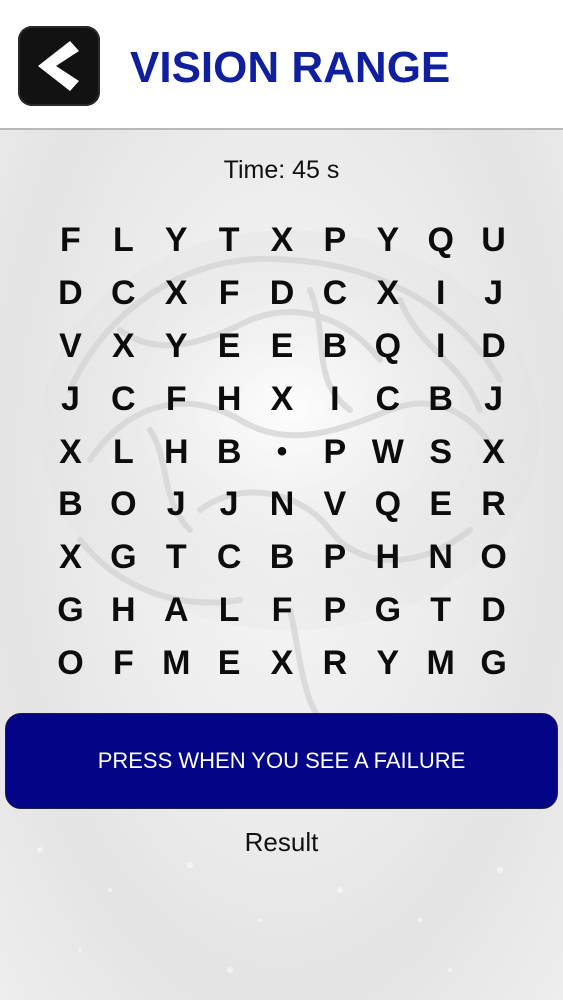  I want to click on grid-letter: S, so click(441, 451).